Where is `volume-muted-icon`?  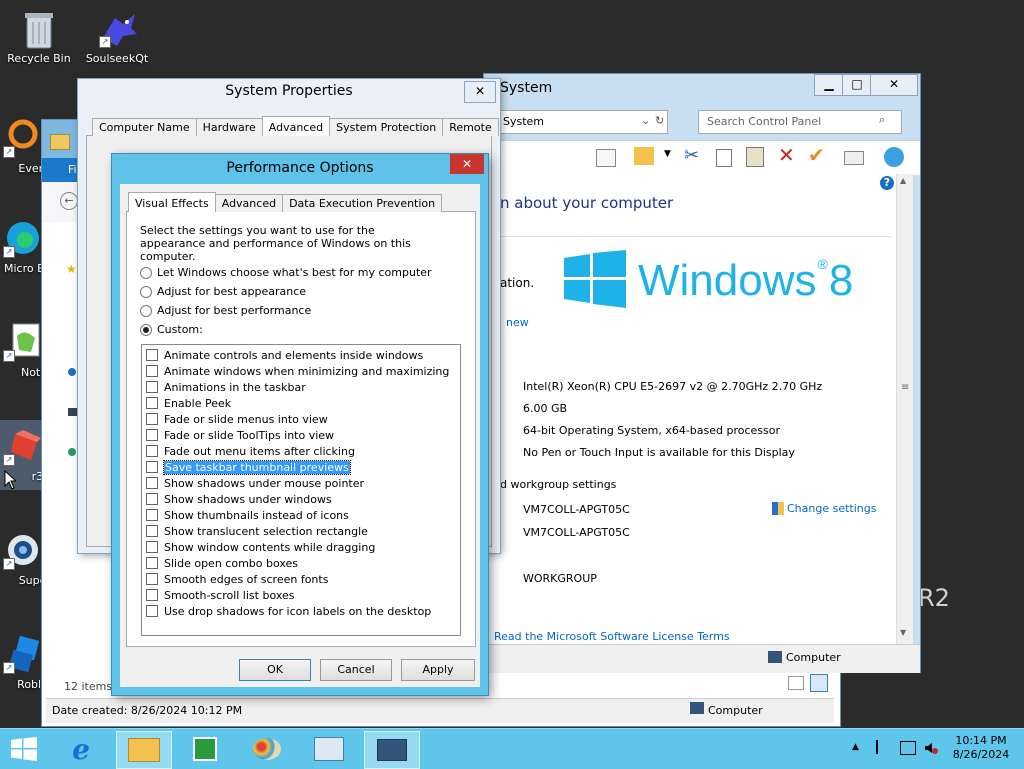
volume-muted-icon is located at coordinates (931, 747).